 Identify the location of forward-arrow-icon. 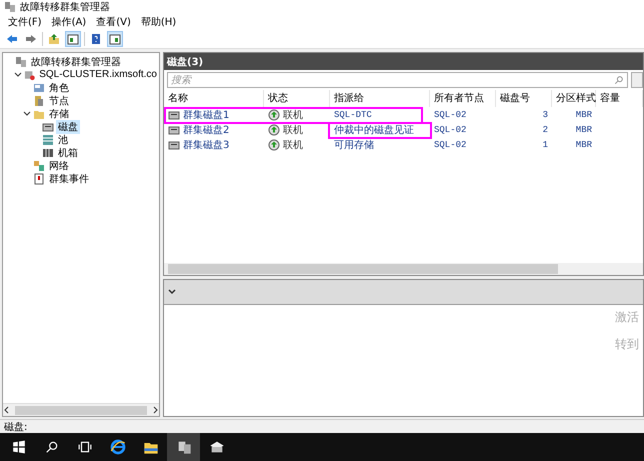
(31, 39).